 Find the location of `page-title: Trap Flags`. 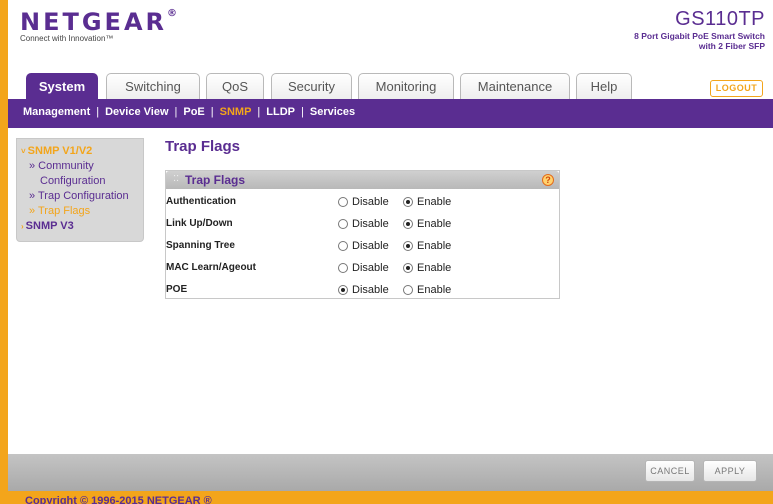

page-title: Trap Flags is located at coordinates (203, 146).